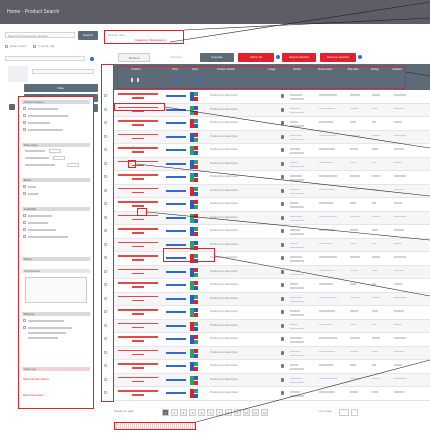  Describe the element at coordinates (228, 412) in the screenshot. I see `page-button: 8` at that location.